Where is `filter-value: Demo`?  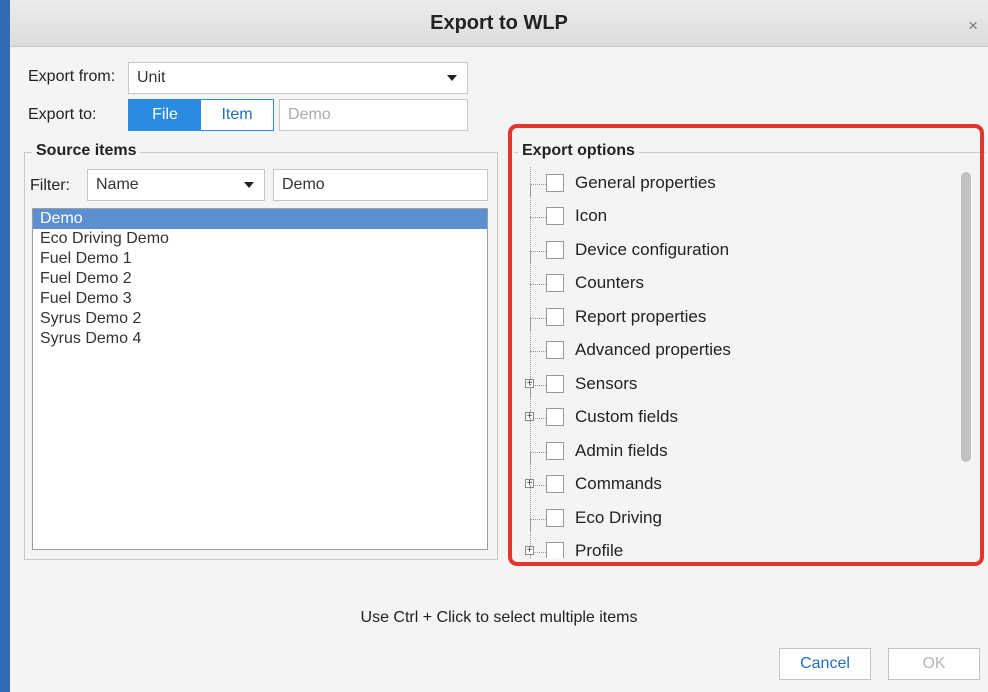
filter-value: Demo is located at coordinates (303, 184).